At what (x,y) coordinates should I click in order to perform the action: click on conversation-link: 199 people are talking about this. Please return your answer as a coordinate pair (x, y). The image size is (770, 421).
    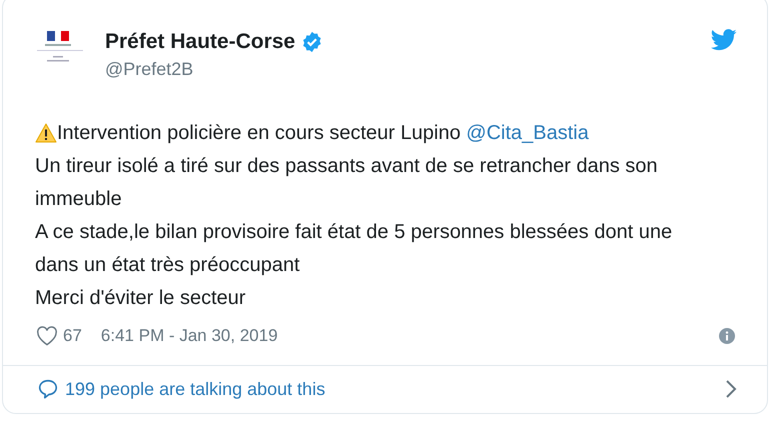
    Looking at the image, I should click on (385, 389).